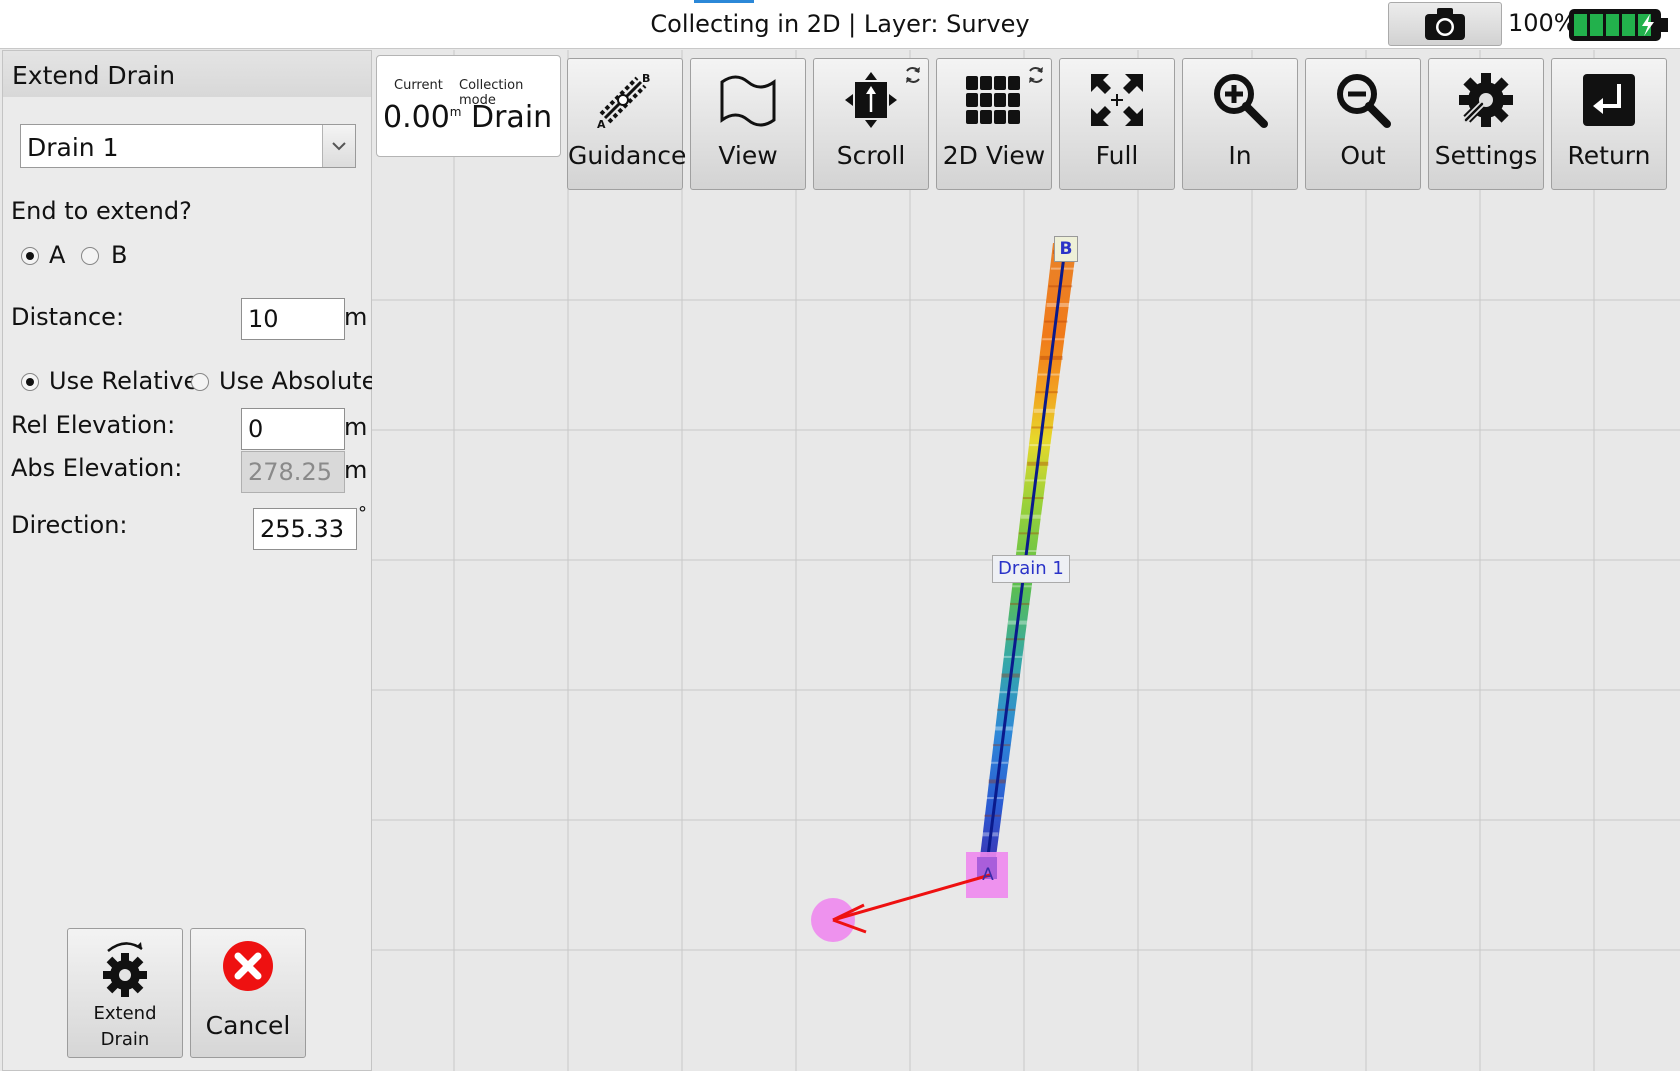 The width and height of the screenshot is (1680, 1071). I want to click on distance-input: 10, so click(293, 319).